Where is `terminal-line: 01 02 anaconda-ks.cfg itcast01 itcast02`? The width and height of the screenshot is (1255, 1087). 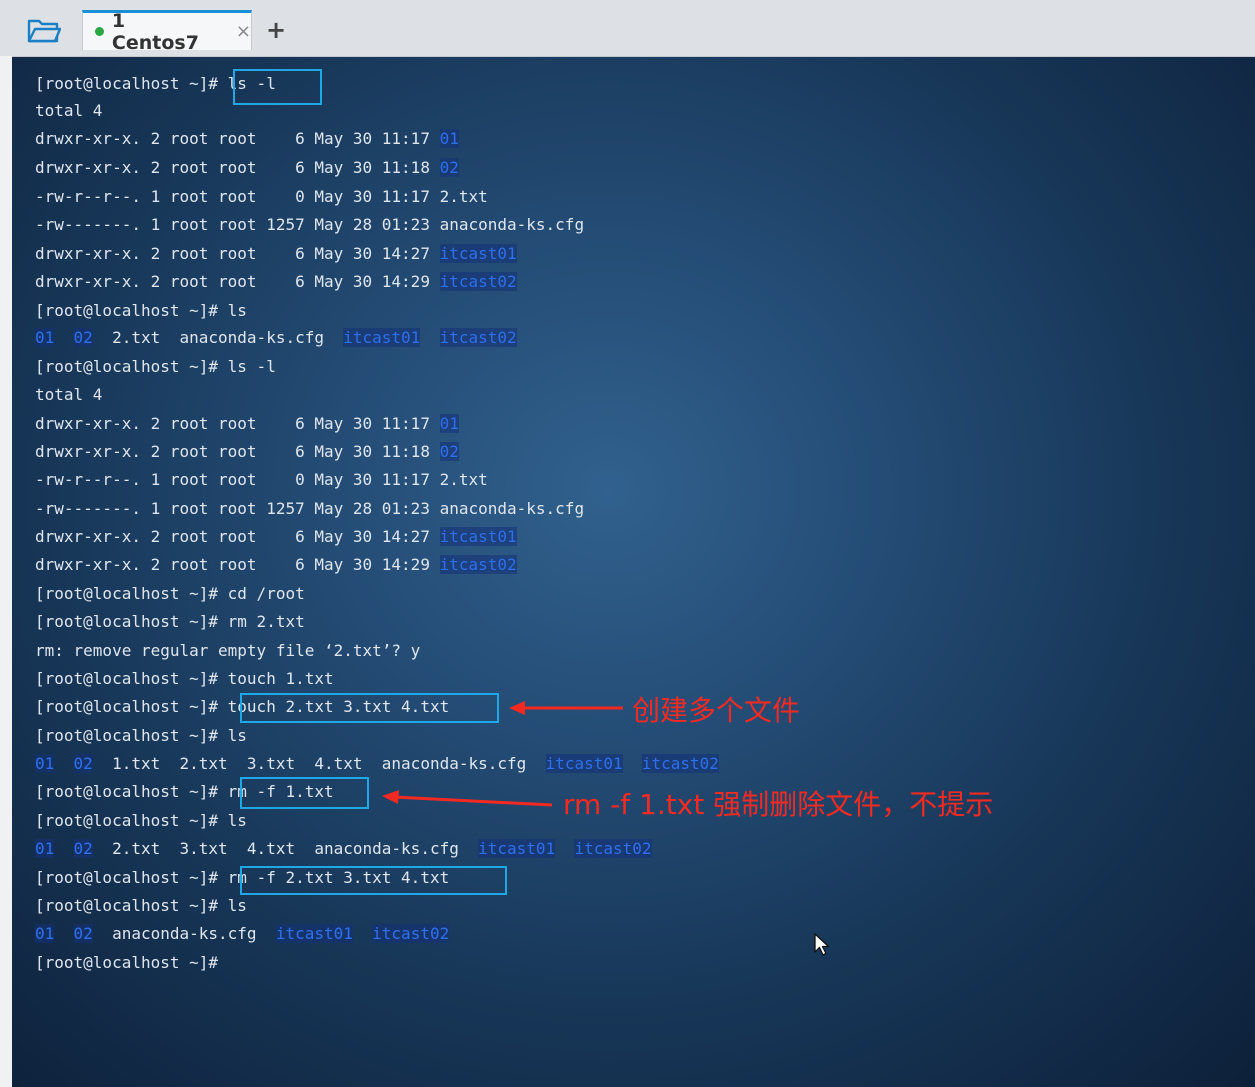
terminal-line: 01 02 anaconda-ks.cfg itcast01 itcast02 is located at coordinates (242, 933).